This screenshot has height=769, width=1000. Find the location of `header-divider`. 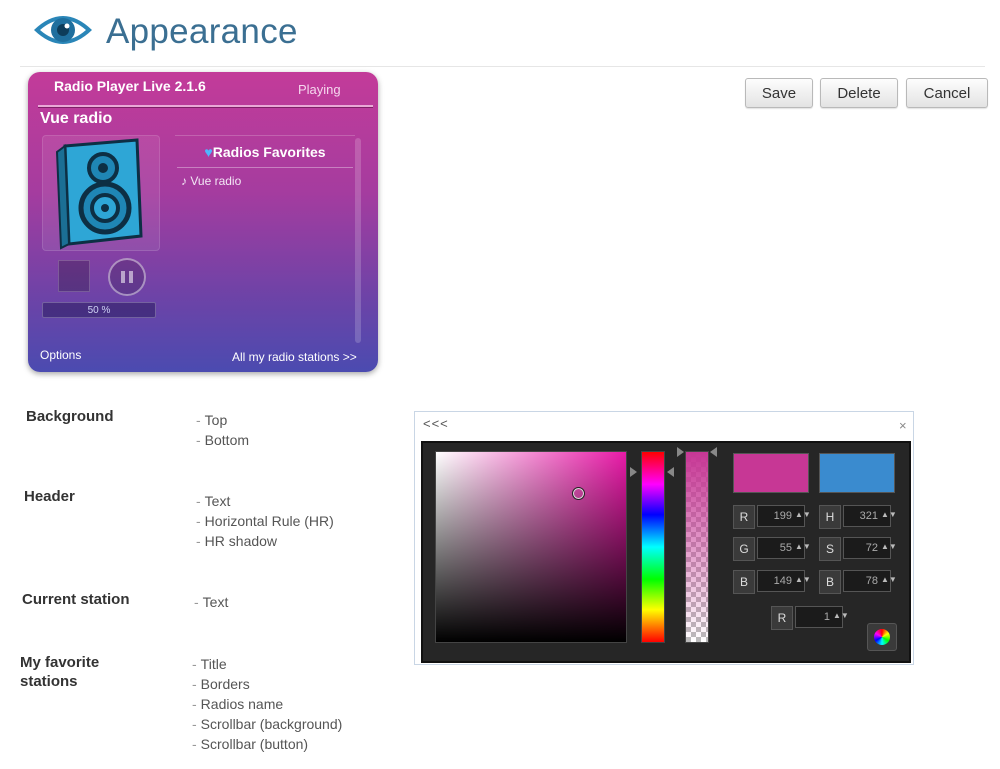

header-divider is located at coordinates (502, 66).